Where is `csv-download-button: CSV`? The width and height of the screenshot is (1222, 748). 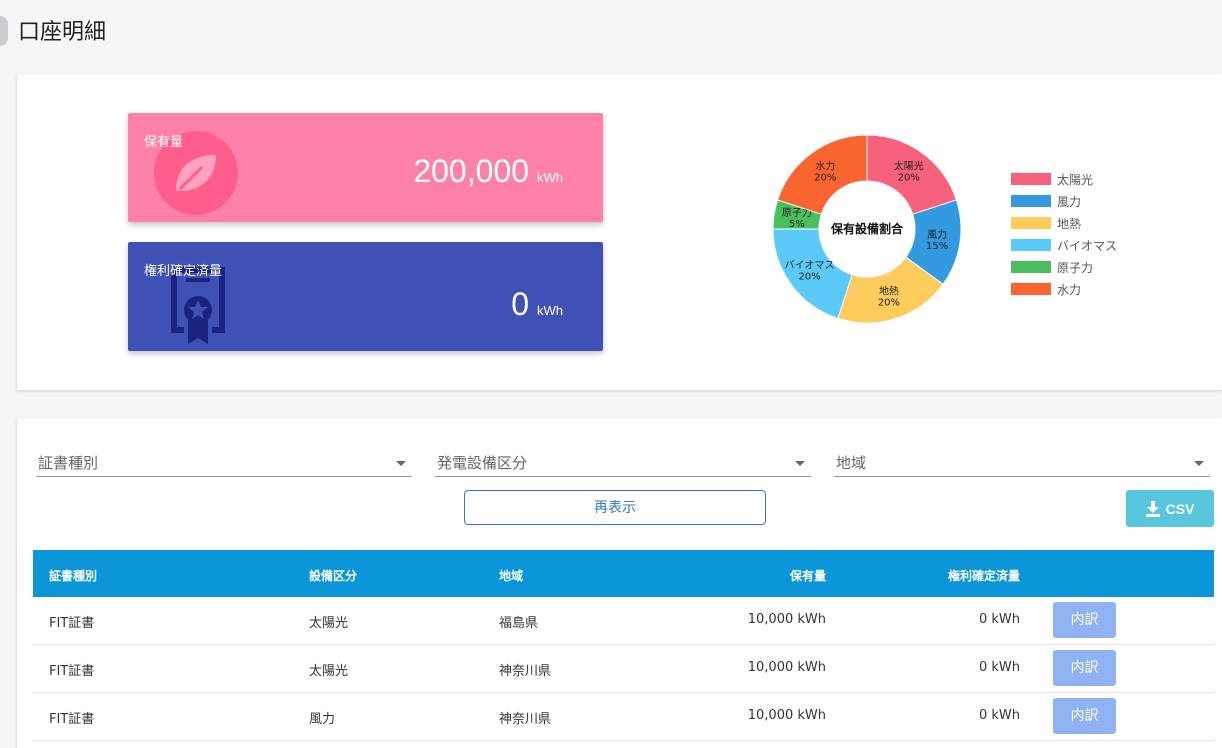 csv-download-button: CSV is located at coordinates (1170, 508).